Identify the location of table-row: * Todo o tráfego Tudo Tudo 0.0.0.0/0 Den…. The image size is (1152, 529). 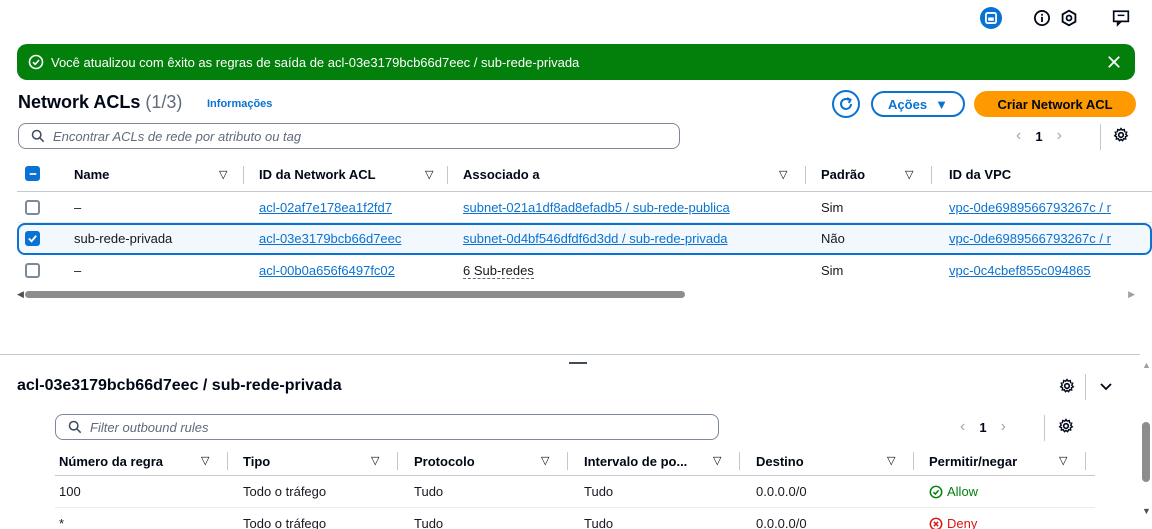
(575, 518).